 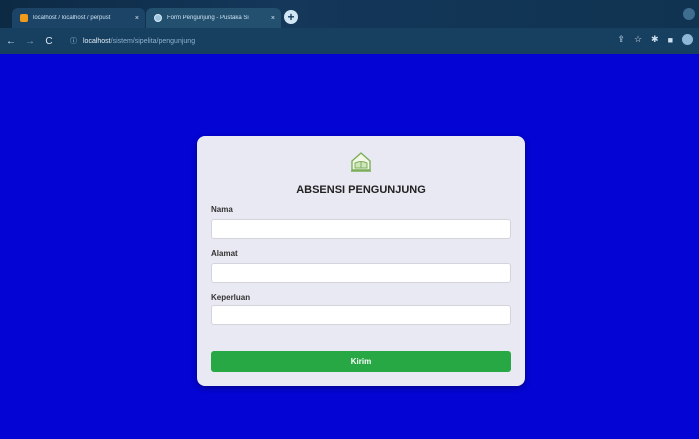 I want to click on alamat-input, so click(x=361, y=273).